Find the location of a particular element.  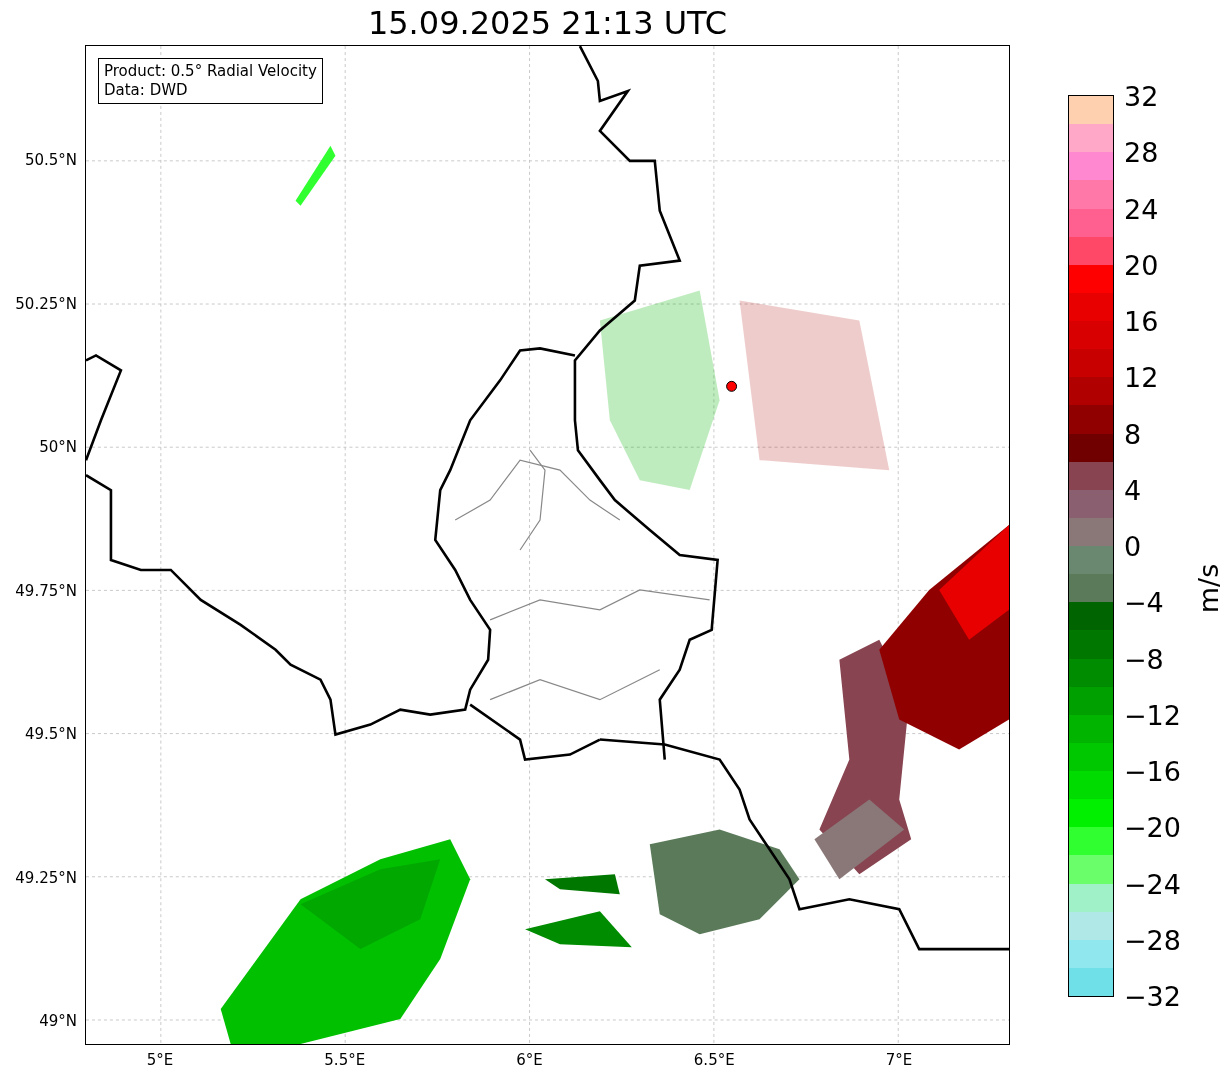

scale-tick-label: 28 is located at coordinates (1141, 152).